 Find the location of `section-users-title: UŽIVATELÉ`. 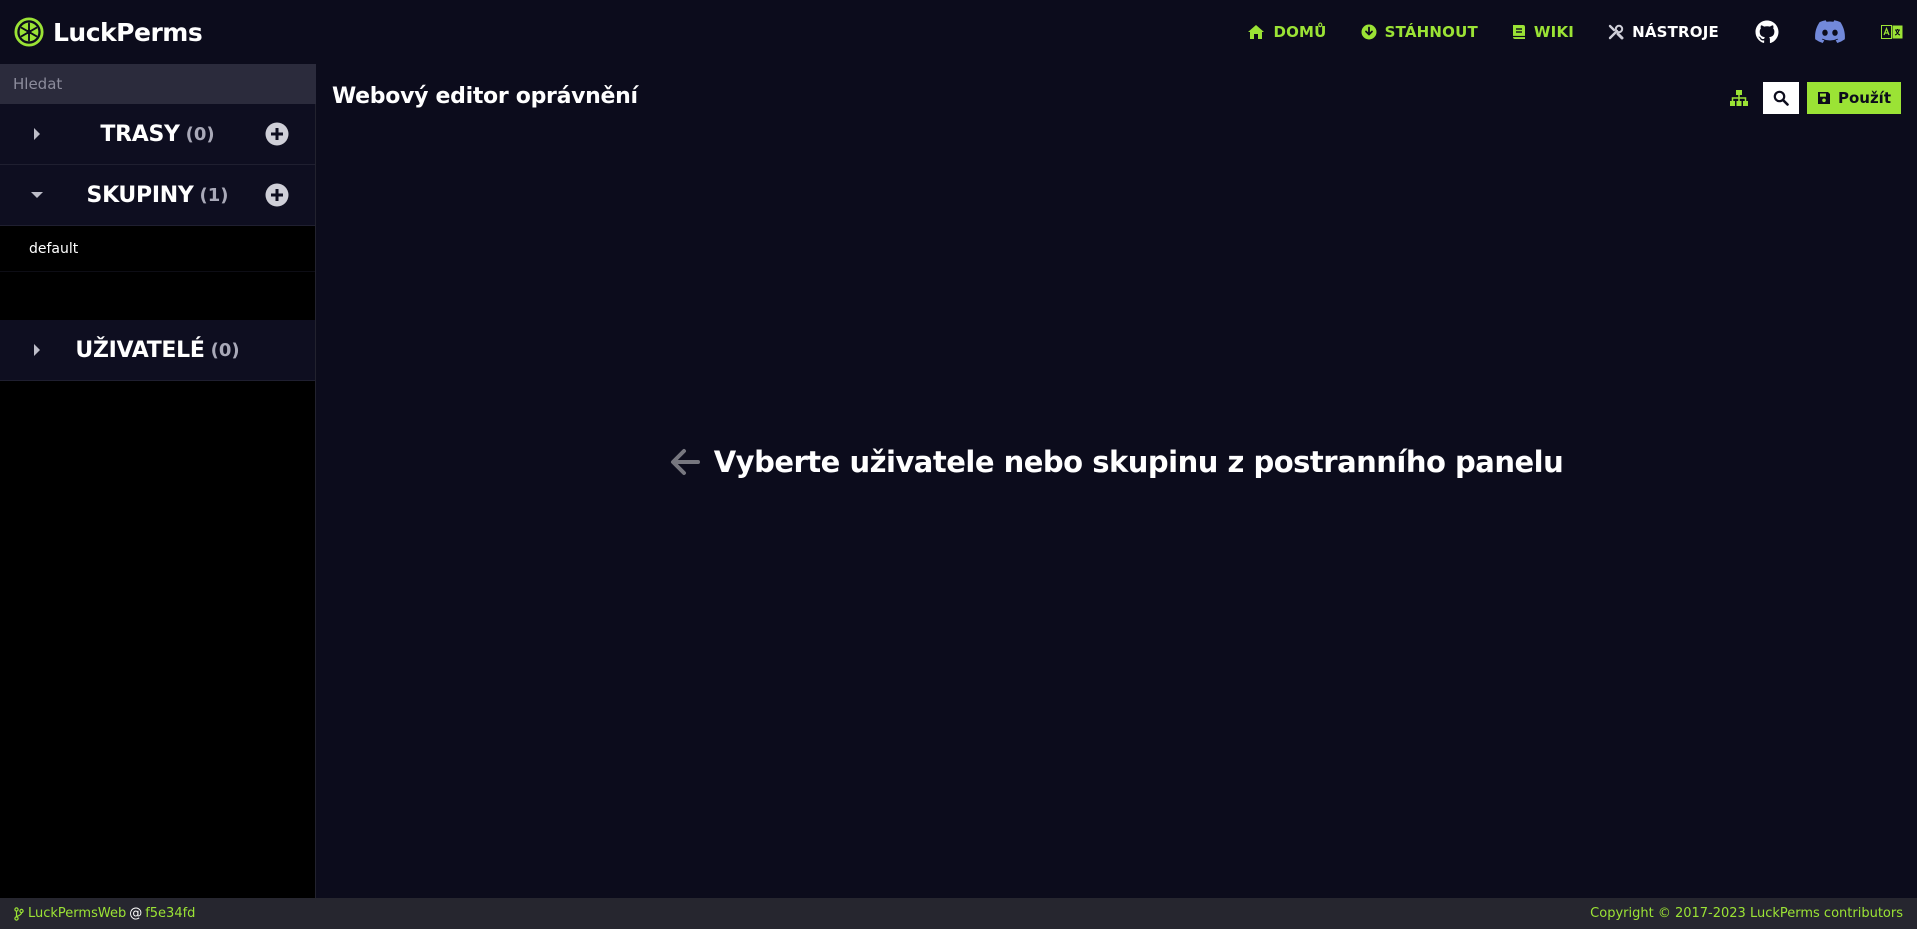

section-users-title: UŽIVATELÉ is located at coordinates (140, 350).